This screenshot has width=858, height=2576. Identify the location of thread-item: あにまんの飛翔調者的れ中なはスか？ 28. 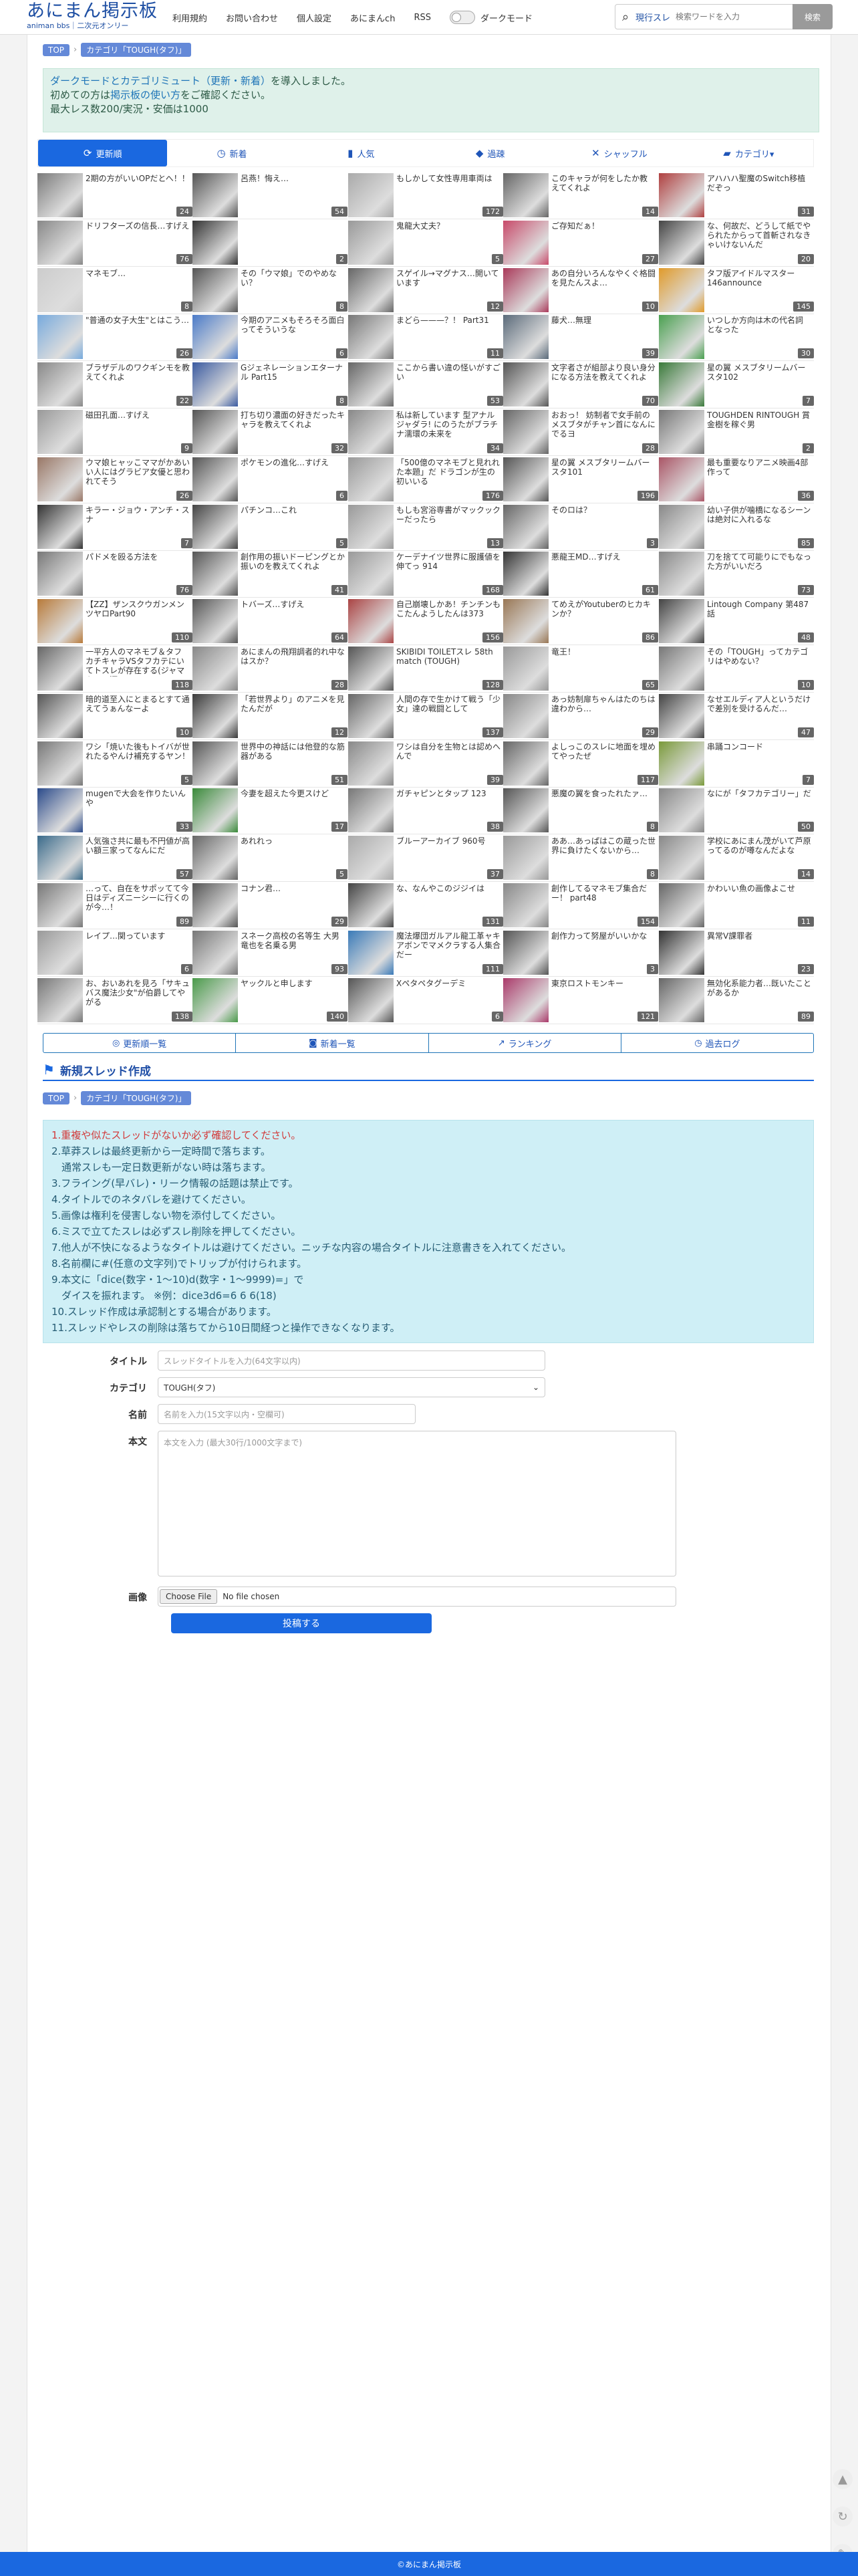
(269, 669).